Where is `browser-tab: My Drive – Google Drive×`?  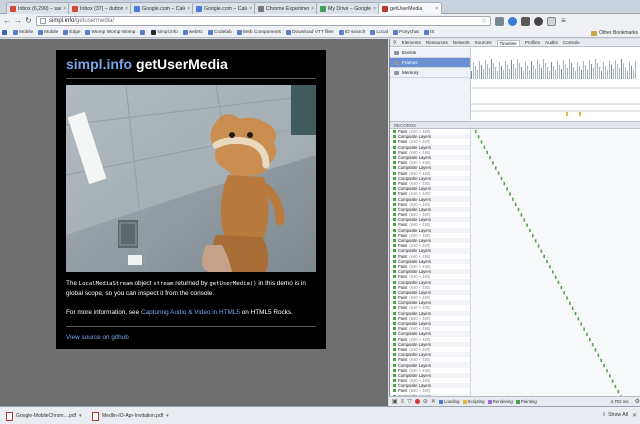
browser-tab: My Drive – Google Drive× is located at coordinates (348, 8).